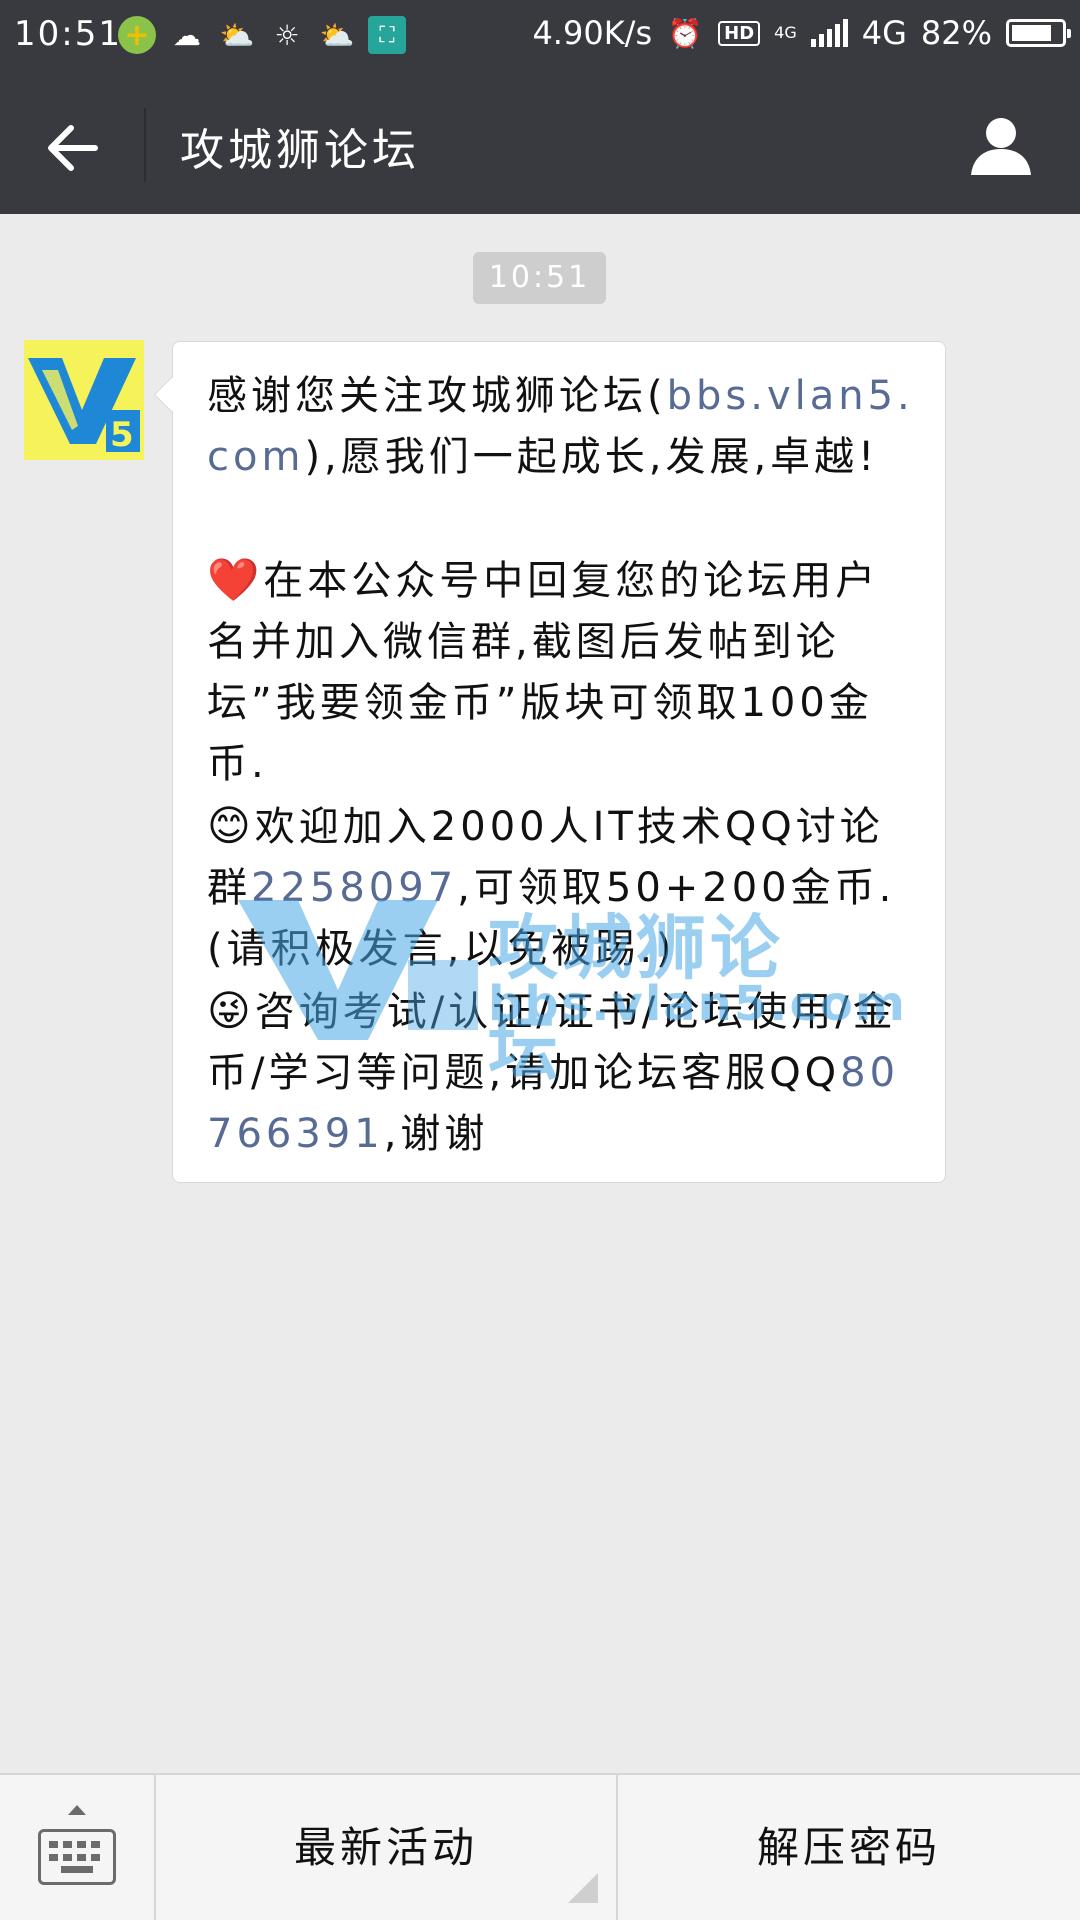 This screenshot has width=1080, height=1920. I want to click on notification-icons: + ☁ ⛅ ☼ ⛅ ⛶, so click(262, 35).